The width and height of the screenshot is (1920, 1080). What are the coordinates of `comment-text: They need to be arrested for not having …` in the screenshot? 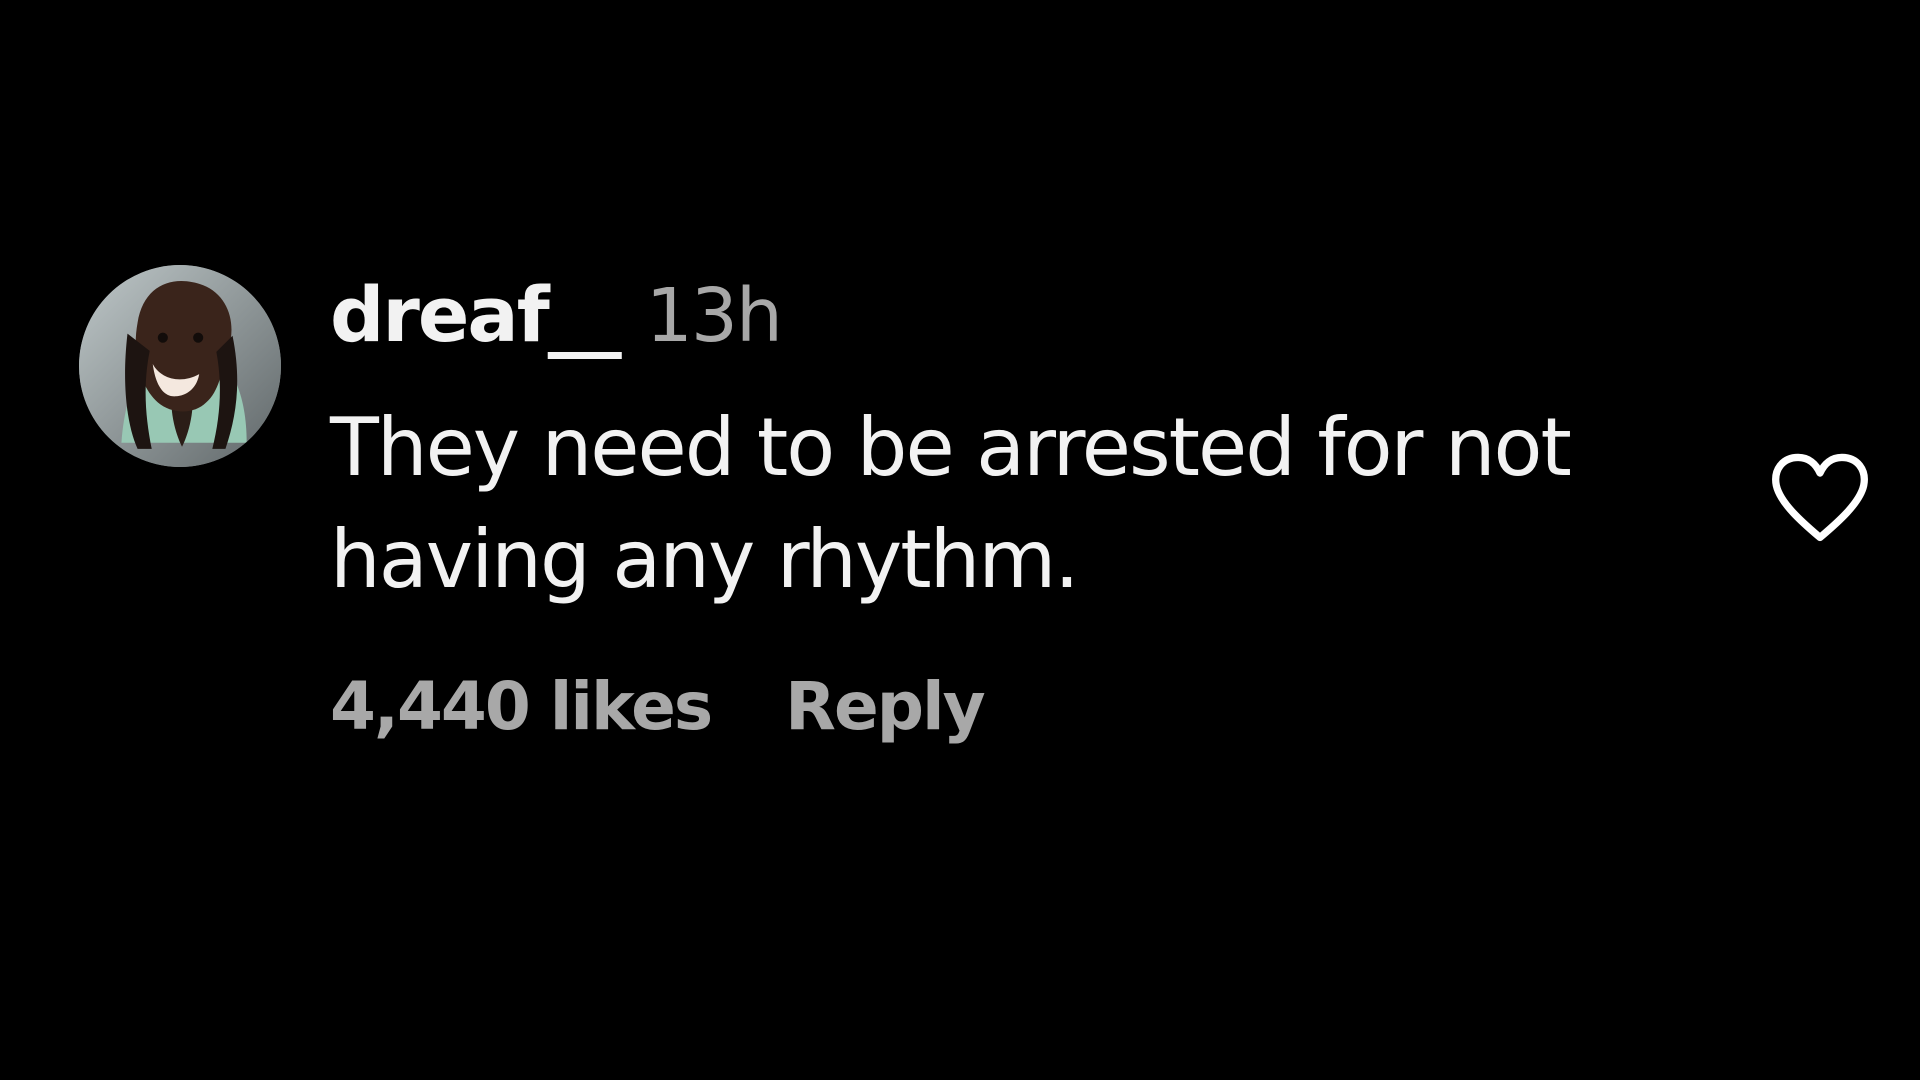 It's located at (951, 503).